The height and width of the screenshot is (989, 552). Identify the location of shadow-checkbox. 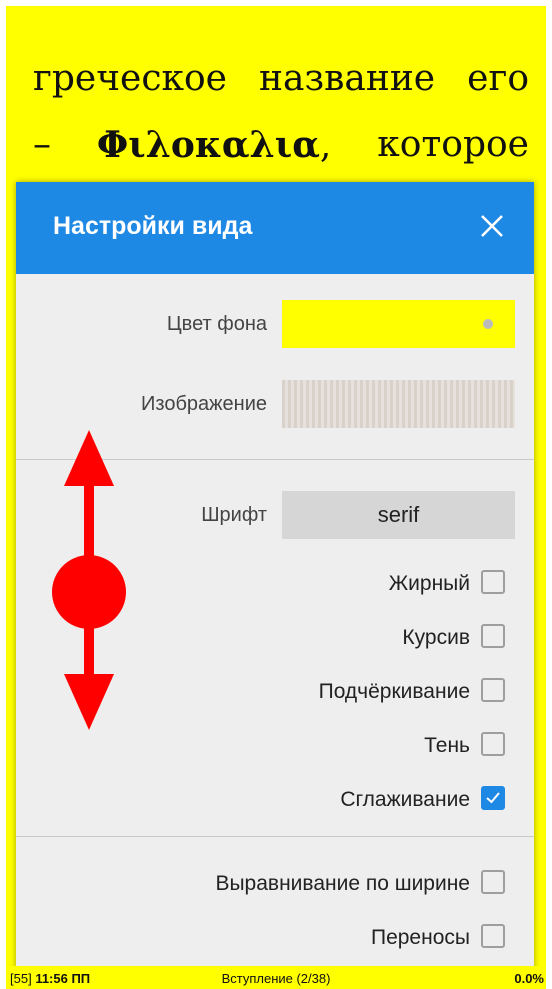
(493, 744).